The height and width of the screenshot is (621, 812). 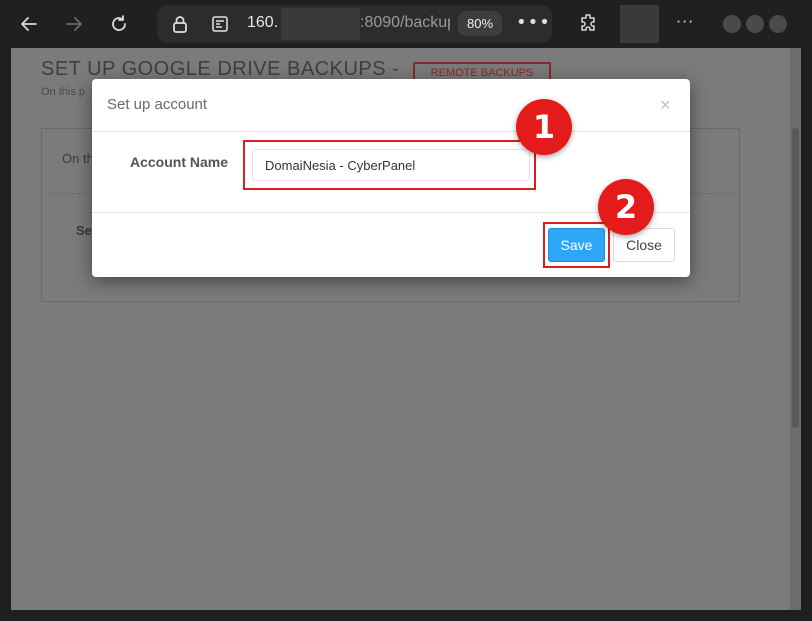 What do you see at coordinates (626, 207) in the screenshot?
I see `step-2-badge: 2` at bounding box center [626, 207].